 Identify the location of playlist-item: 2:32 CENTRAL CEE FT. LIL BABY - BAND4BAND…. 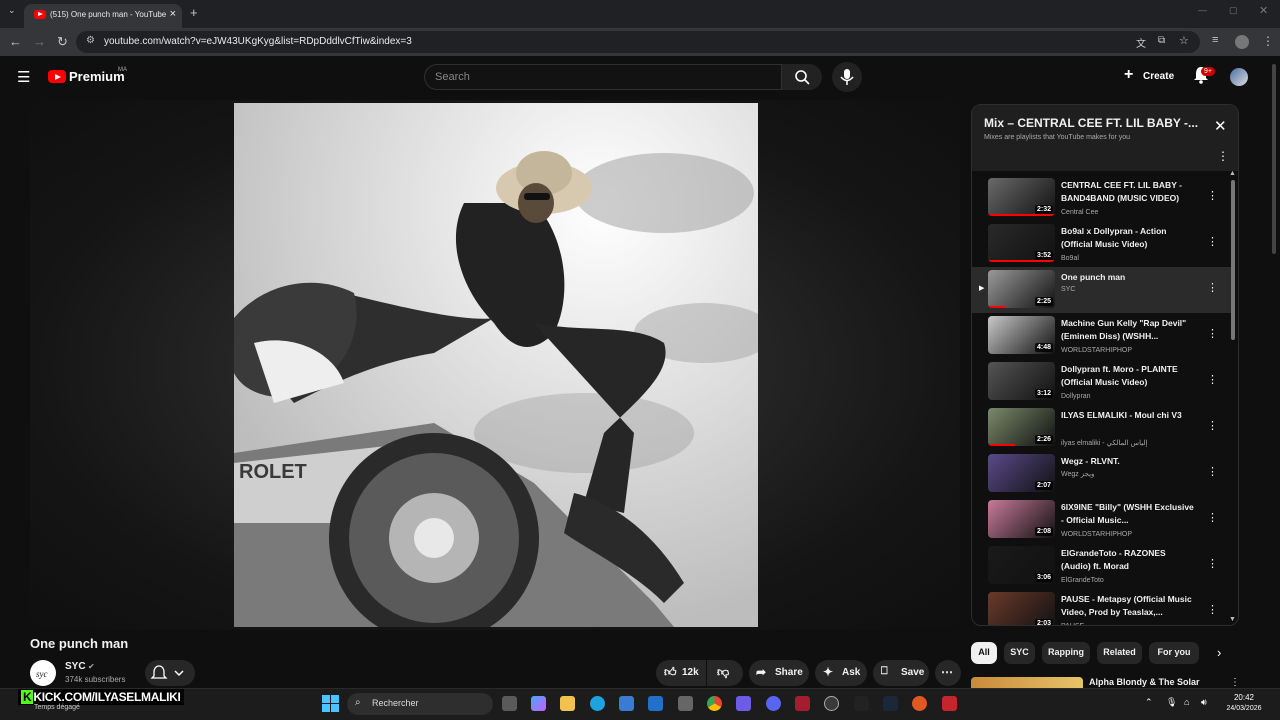
(1103, 198).